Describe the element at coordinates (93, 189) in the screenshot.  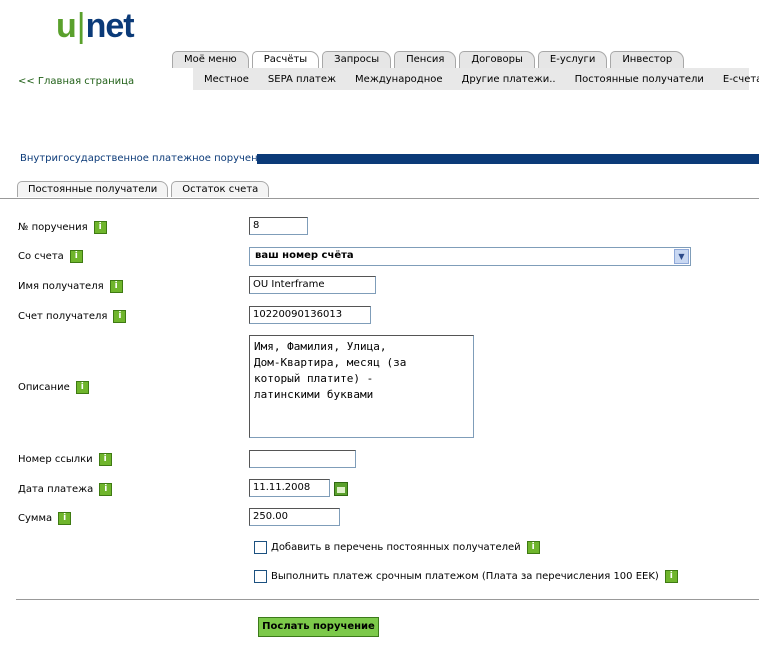
I see `tab-standing-recipients: Постоянные получатели` at that location.